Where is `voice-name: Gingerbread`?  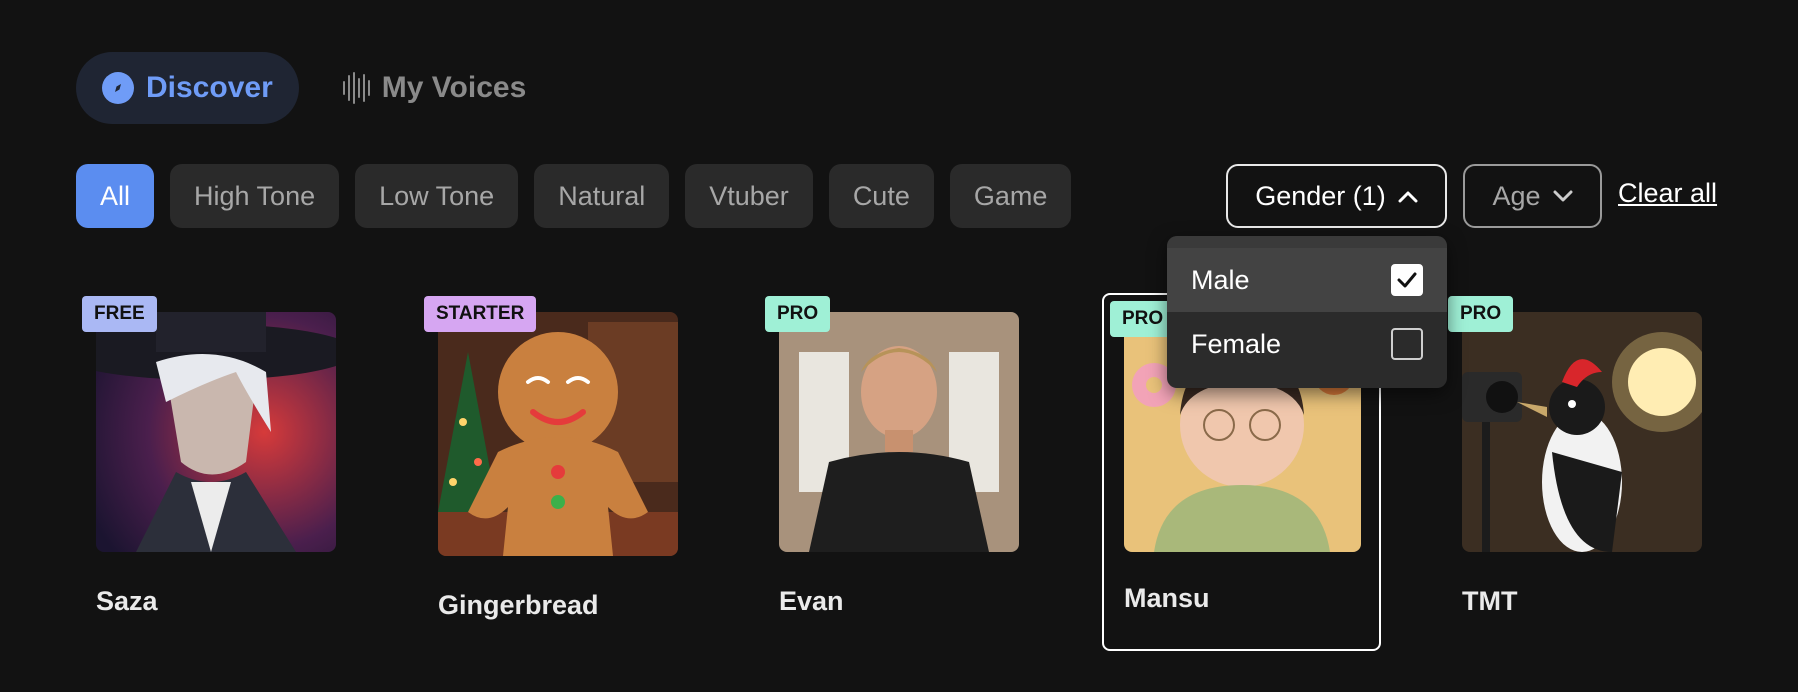
voice-name: Gingerbread is located at coordinates (518, 605).